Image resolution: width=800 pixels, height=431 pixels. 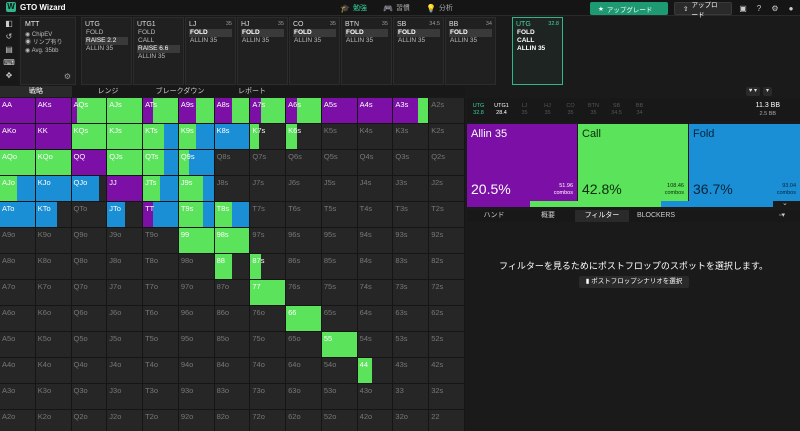 I want to click on hand-cell: K5s, so click(x=339, y=137).